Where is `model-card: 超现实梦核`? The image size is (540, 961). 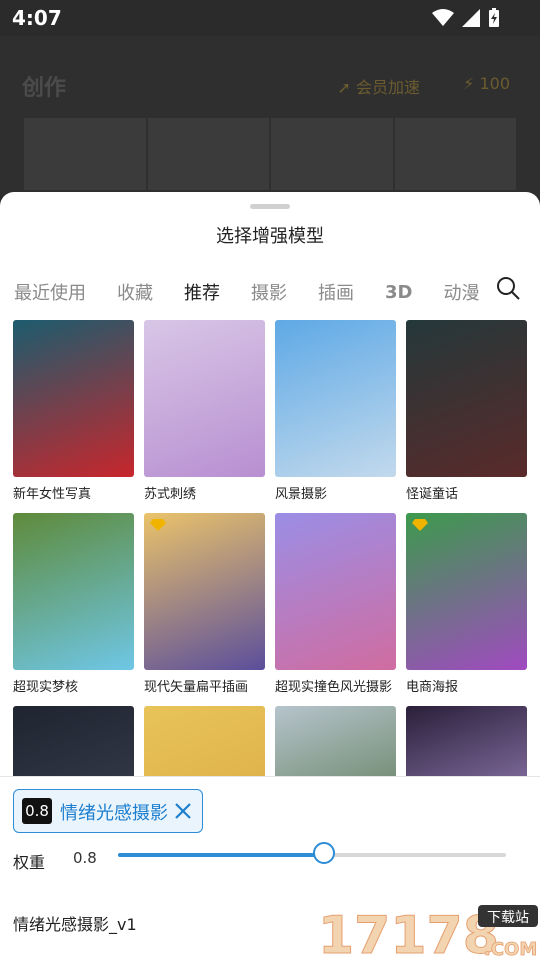
model-card: 超现实梦核 is located at coordinates (73, 604).